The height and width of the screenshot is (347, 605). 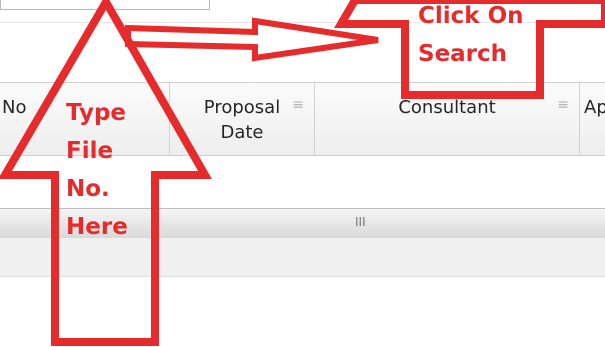 I want to click on annotation-line: Click On, so click(x=471, y=16).